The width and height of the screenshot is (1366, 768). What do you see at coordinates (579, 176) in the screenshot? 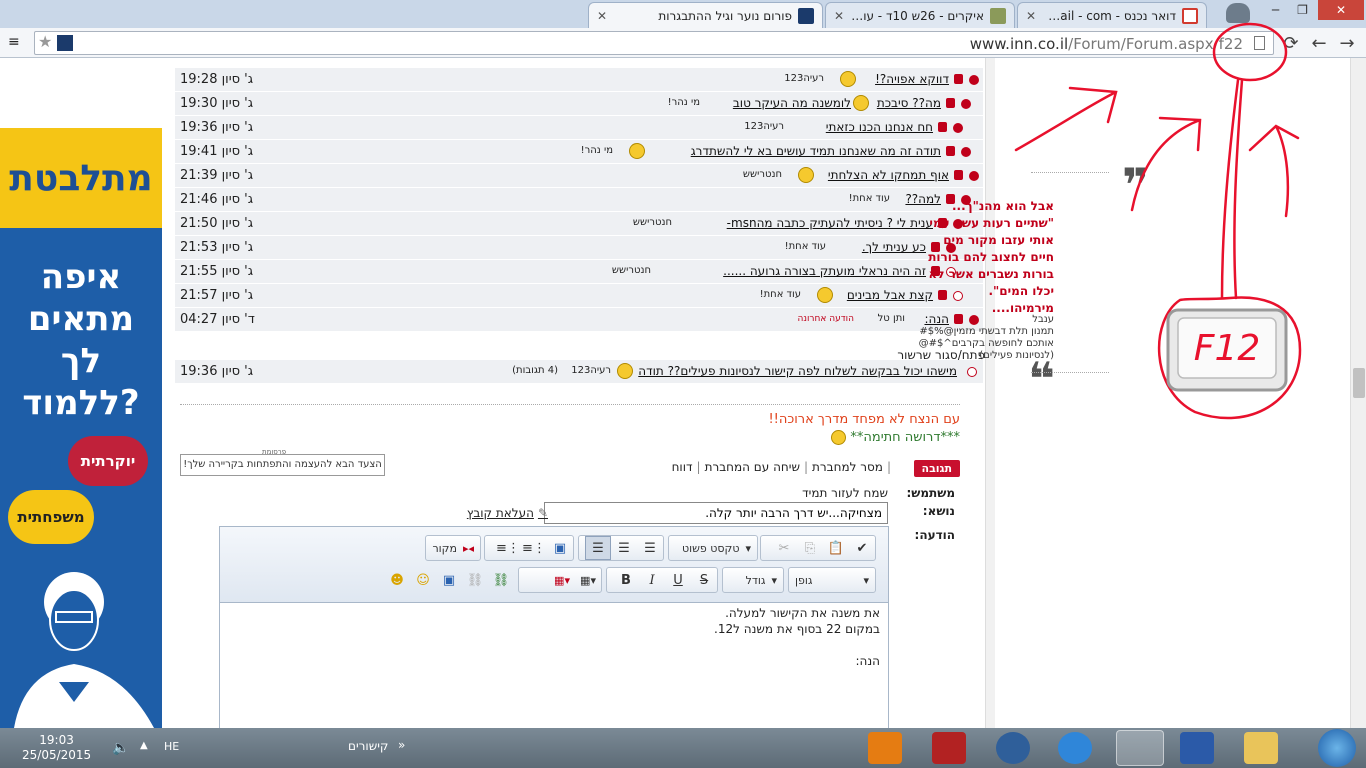
I see `thread-row: אוף תמחקו לא הצלחתי חנטרישש 21:39 ג' סיון` at bounding box center [579, 176].